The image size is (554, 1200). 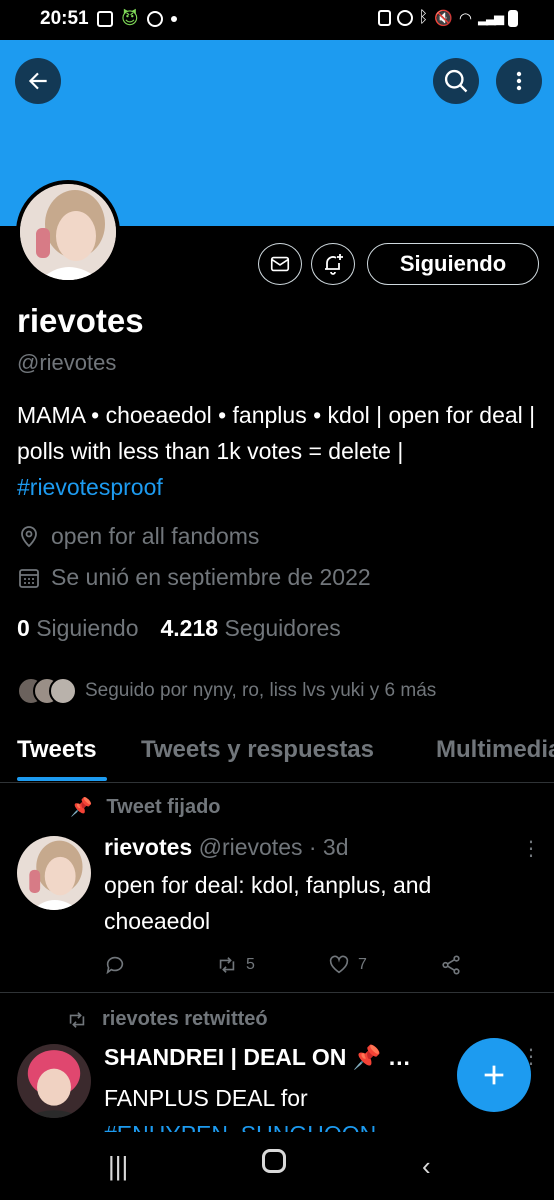 I want to click on reply-button, so click(x=115, y=965).